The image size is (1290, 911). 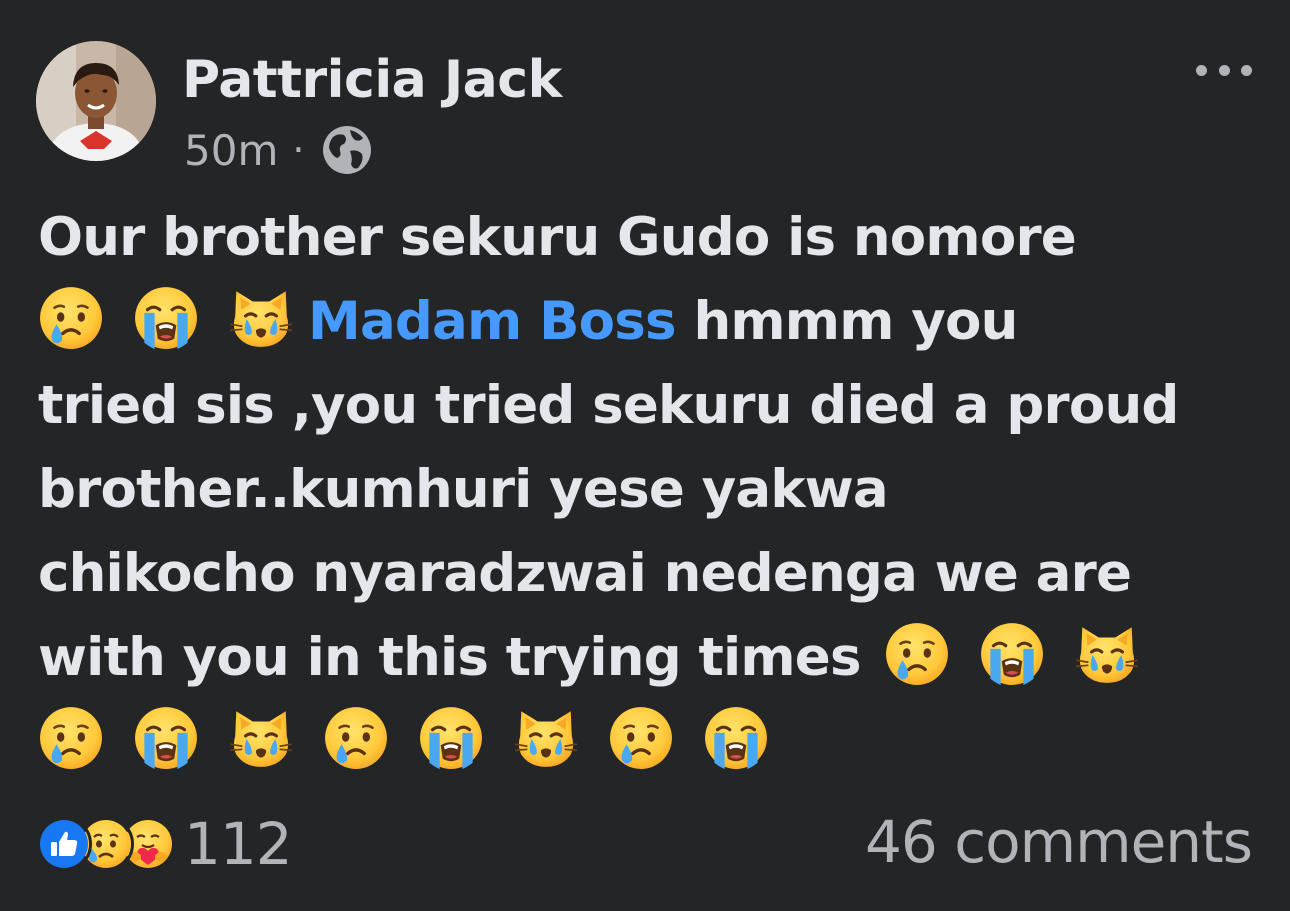 What do you see at coordinates (846, 321) in the screenshot?
I see `text-line-2-rest: hmmm you` at bounding box center [846, 321].